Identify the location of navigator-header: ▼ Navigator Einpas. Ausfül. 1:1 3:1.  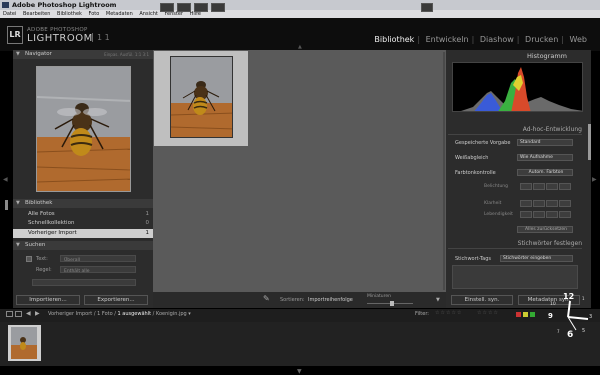
(83, 54).